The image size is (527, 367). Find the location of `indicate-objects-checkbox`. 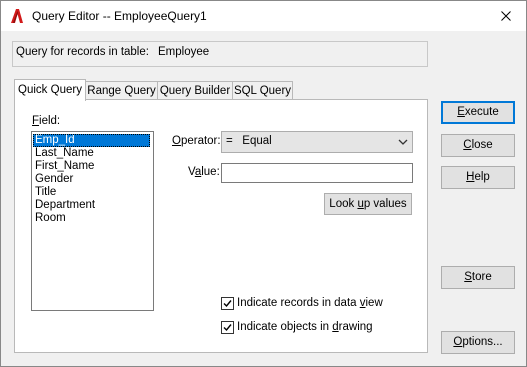

indicate-objects-checkbox is located at coordinates (227, 327).